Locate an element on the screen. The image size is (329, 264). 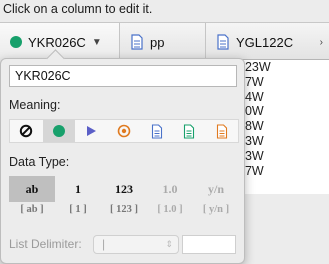
data-type-boolean-button: y/n is located at coordinates (216, 189).